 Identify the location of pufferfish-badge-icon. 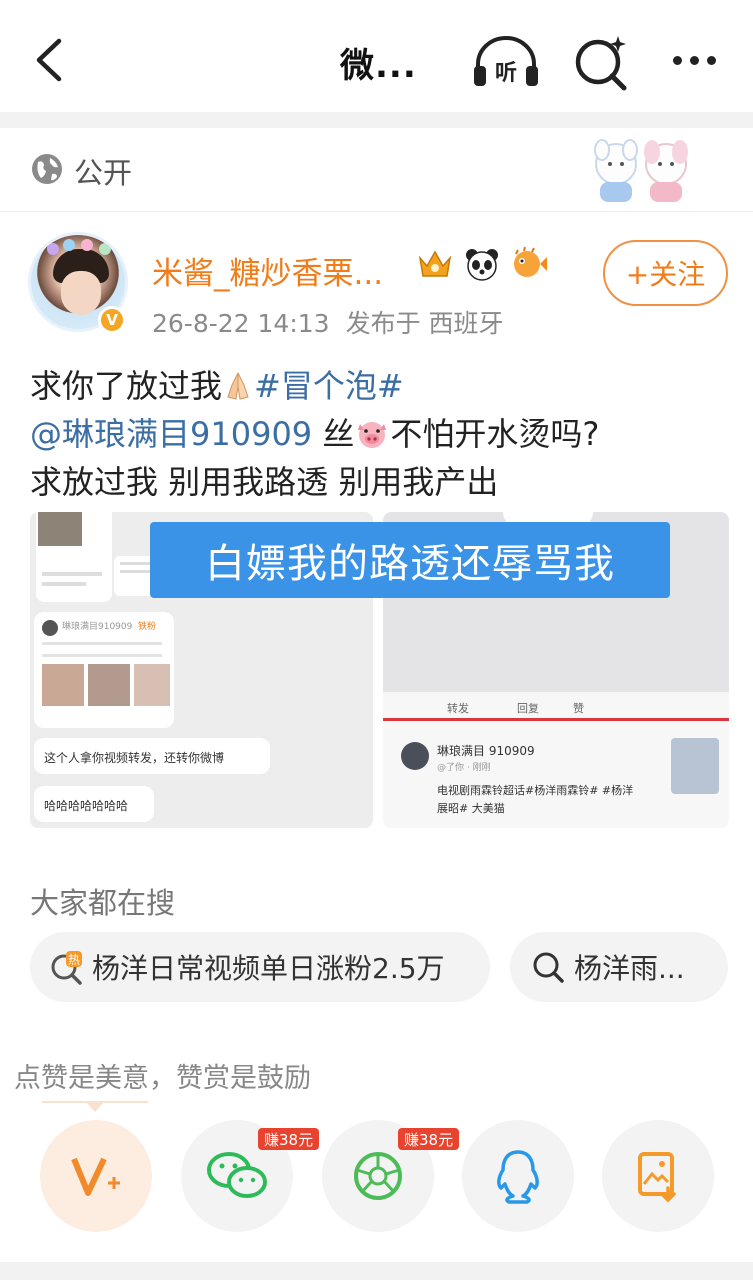
(529, 264).